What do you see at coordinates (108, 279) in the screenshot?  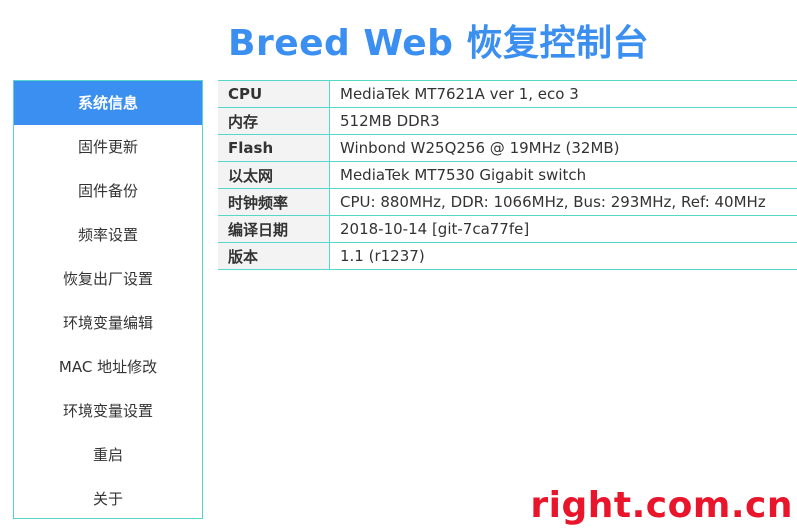 I see `sidebar-item-factory-reset: 恢复出厂设置` at bounding box center [108, 279].